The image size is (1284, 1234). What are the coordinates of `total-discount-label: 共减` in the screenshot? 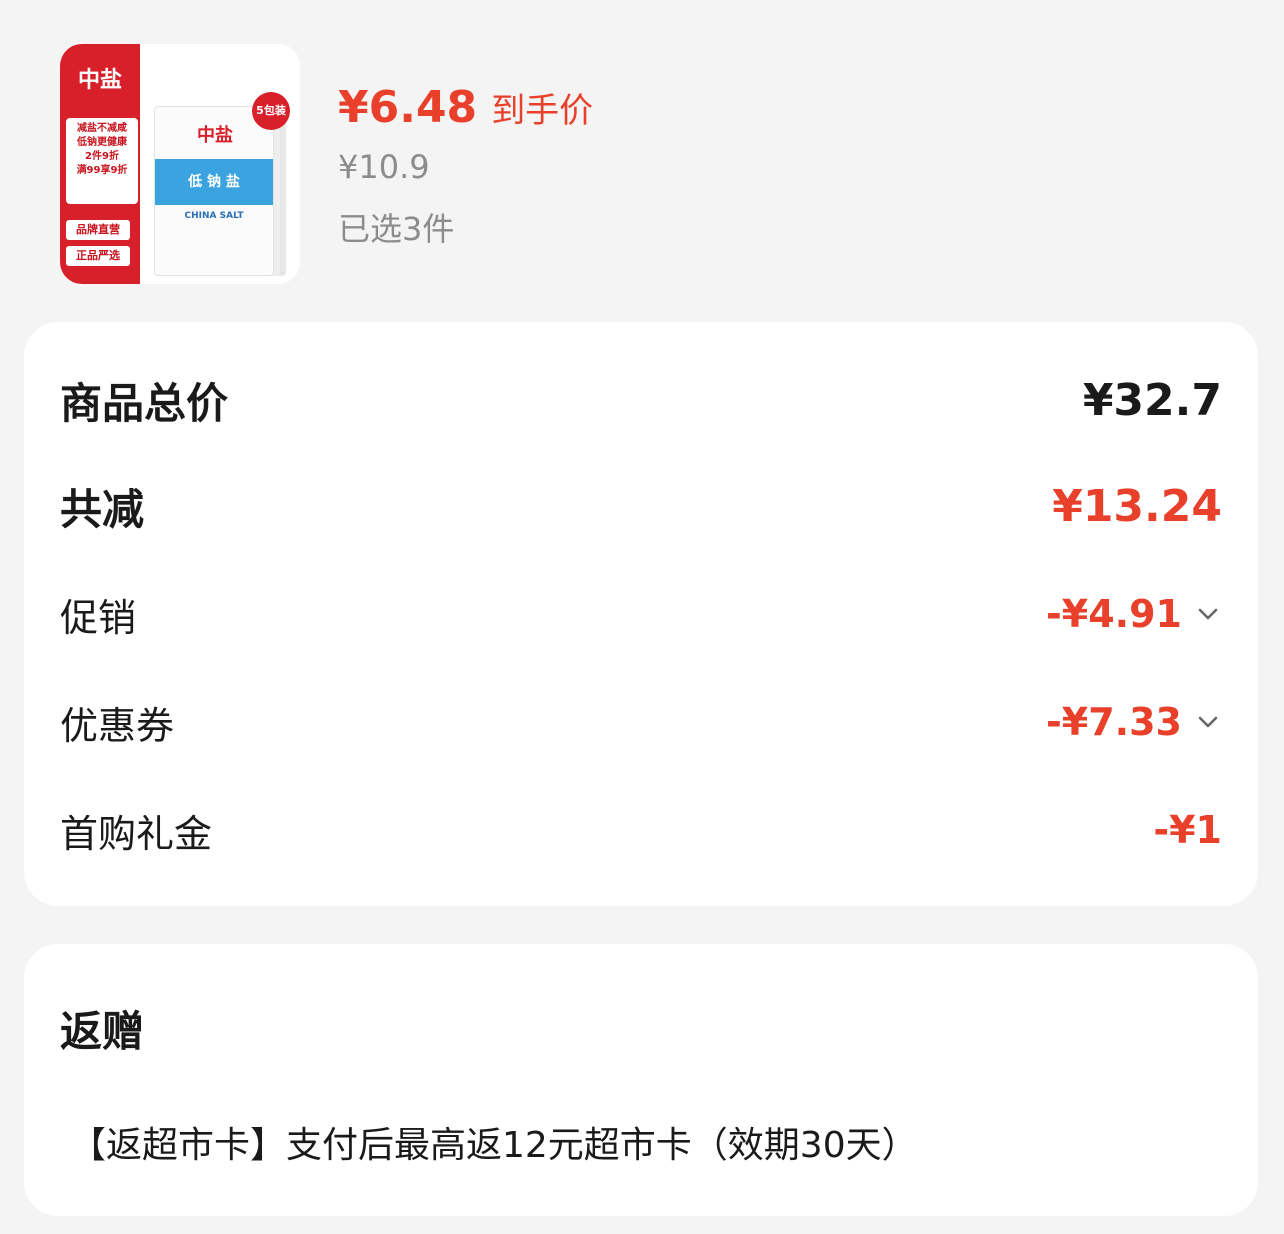 It's located at (102, 509).